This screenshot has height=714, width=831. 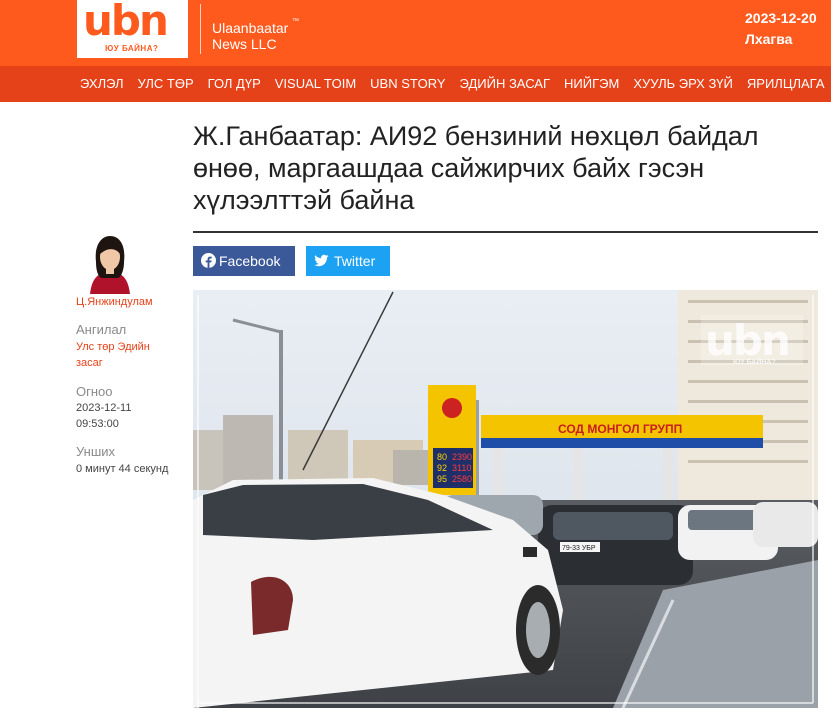 I want to click on nav-item: Гол дүр, so click(x=234, y=84).